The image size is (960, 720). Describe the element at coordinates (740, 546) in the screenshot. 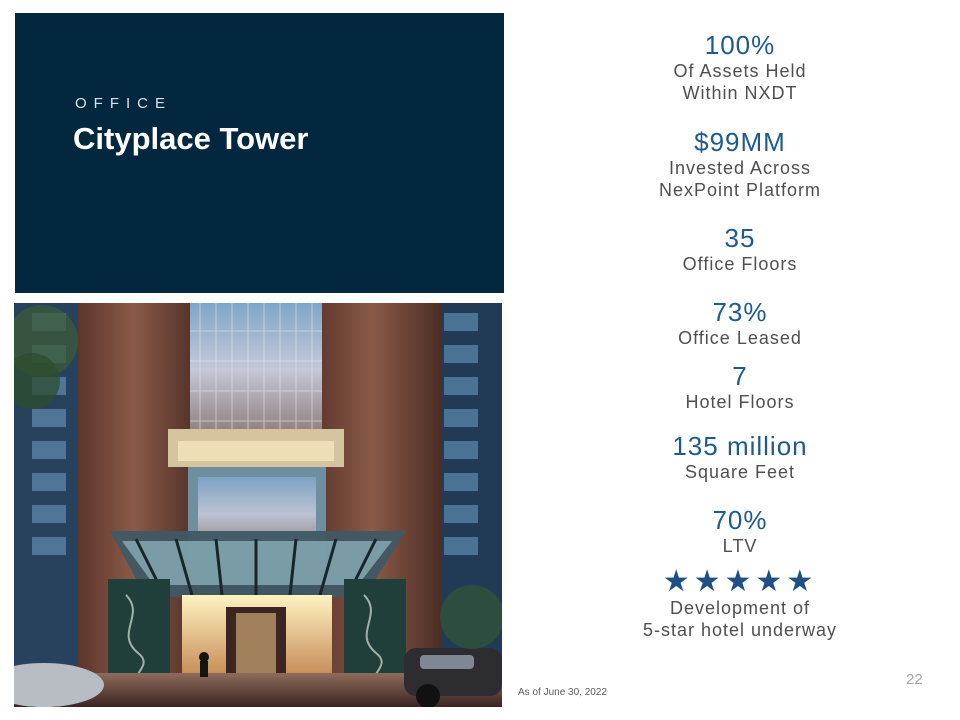

I see `ltv-label: LTV` at that location.